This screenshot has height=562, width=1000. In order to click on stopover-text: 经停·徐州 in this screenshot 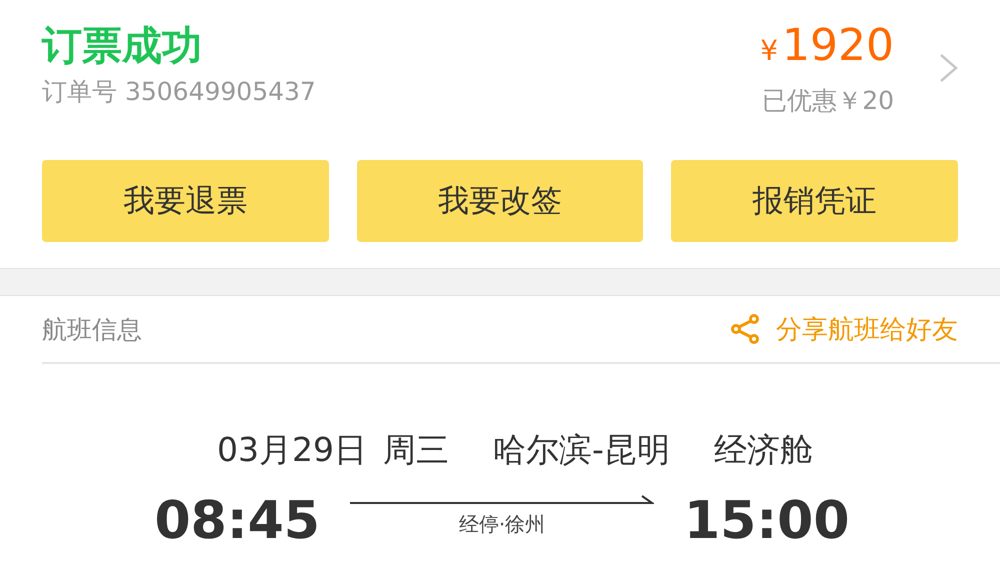, I will do `click(502, 524)`.